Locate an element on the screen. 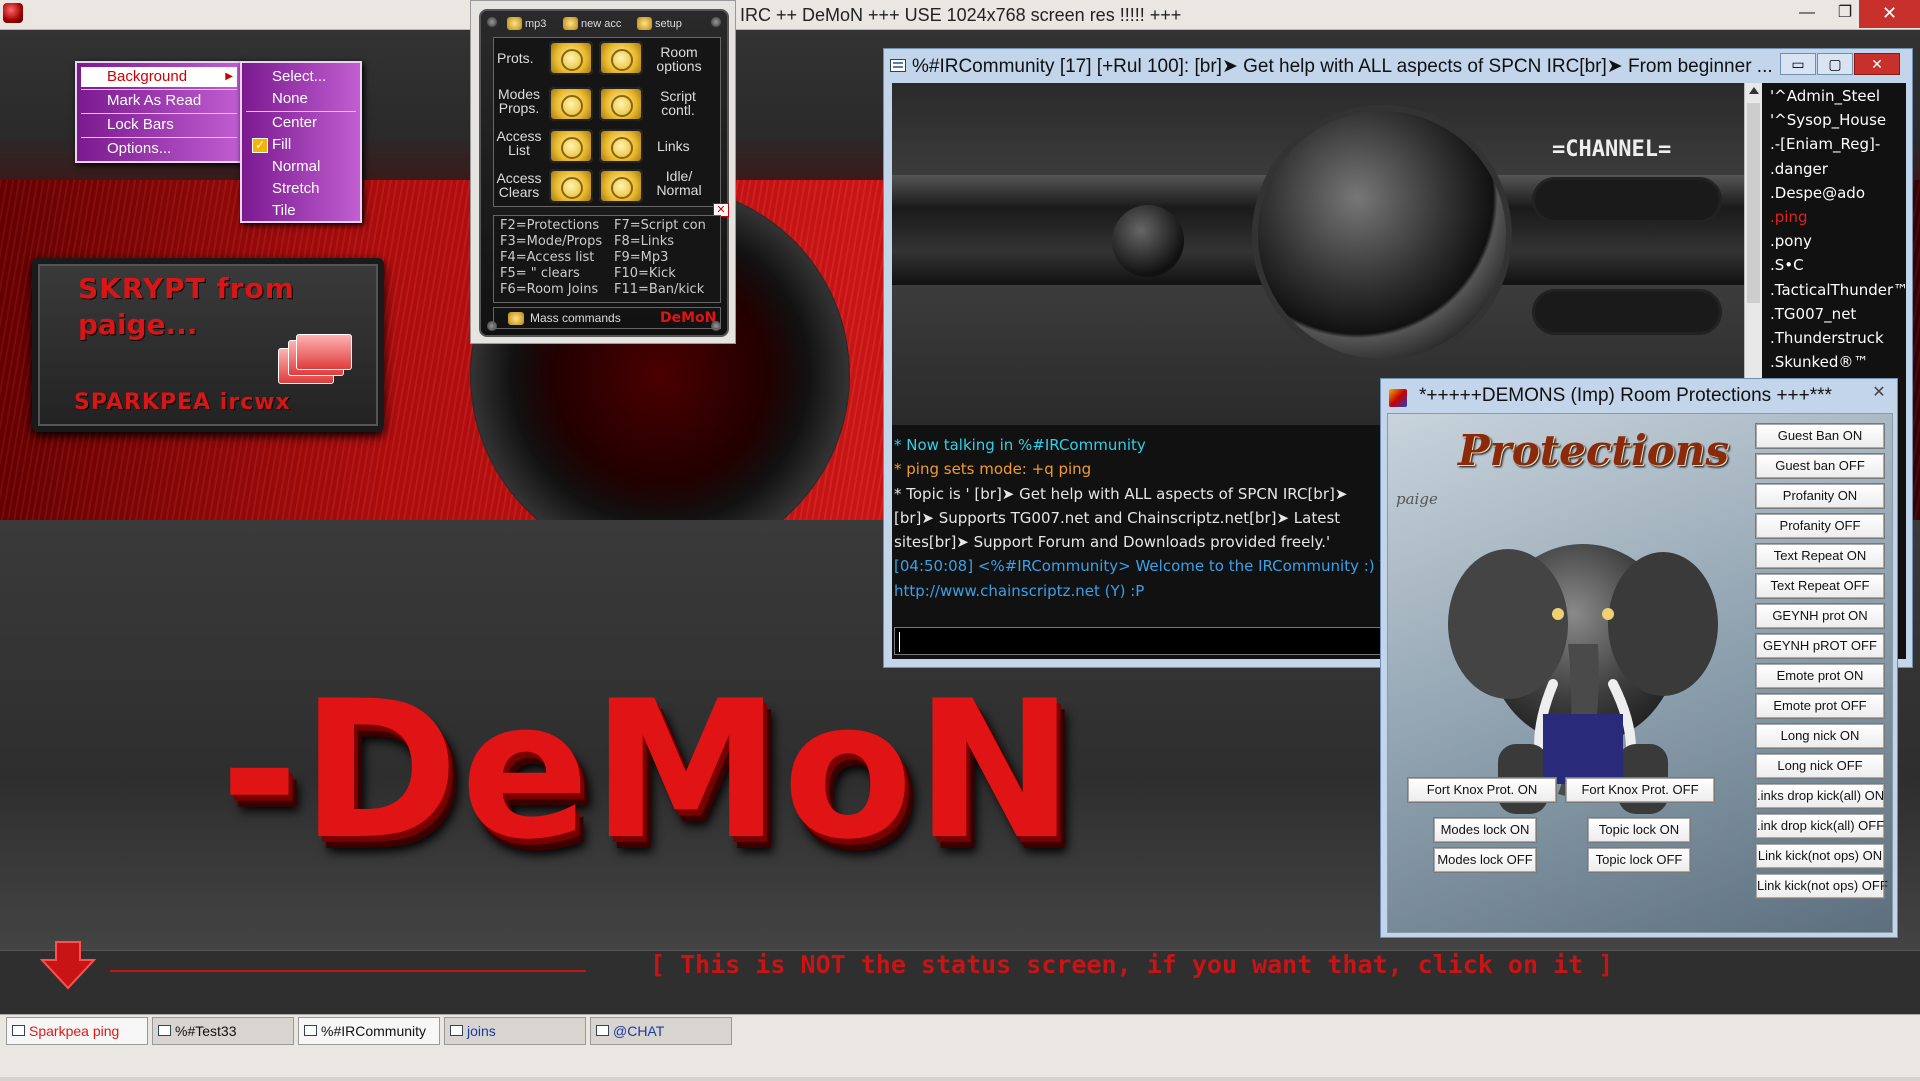  modes-lock-on-button: Modes lock ON is located at coordinates (1485, 830).